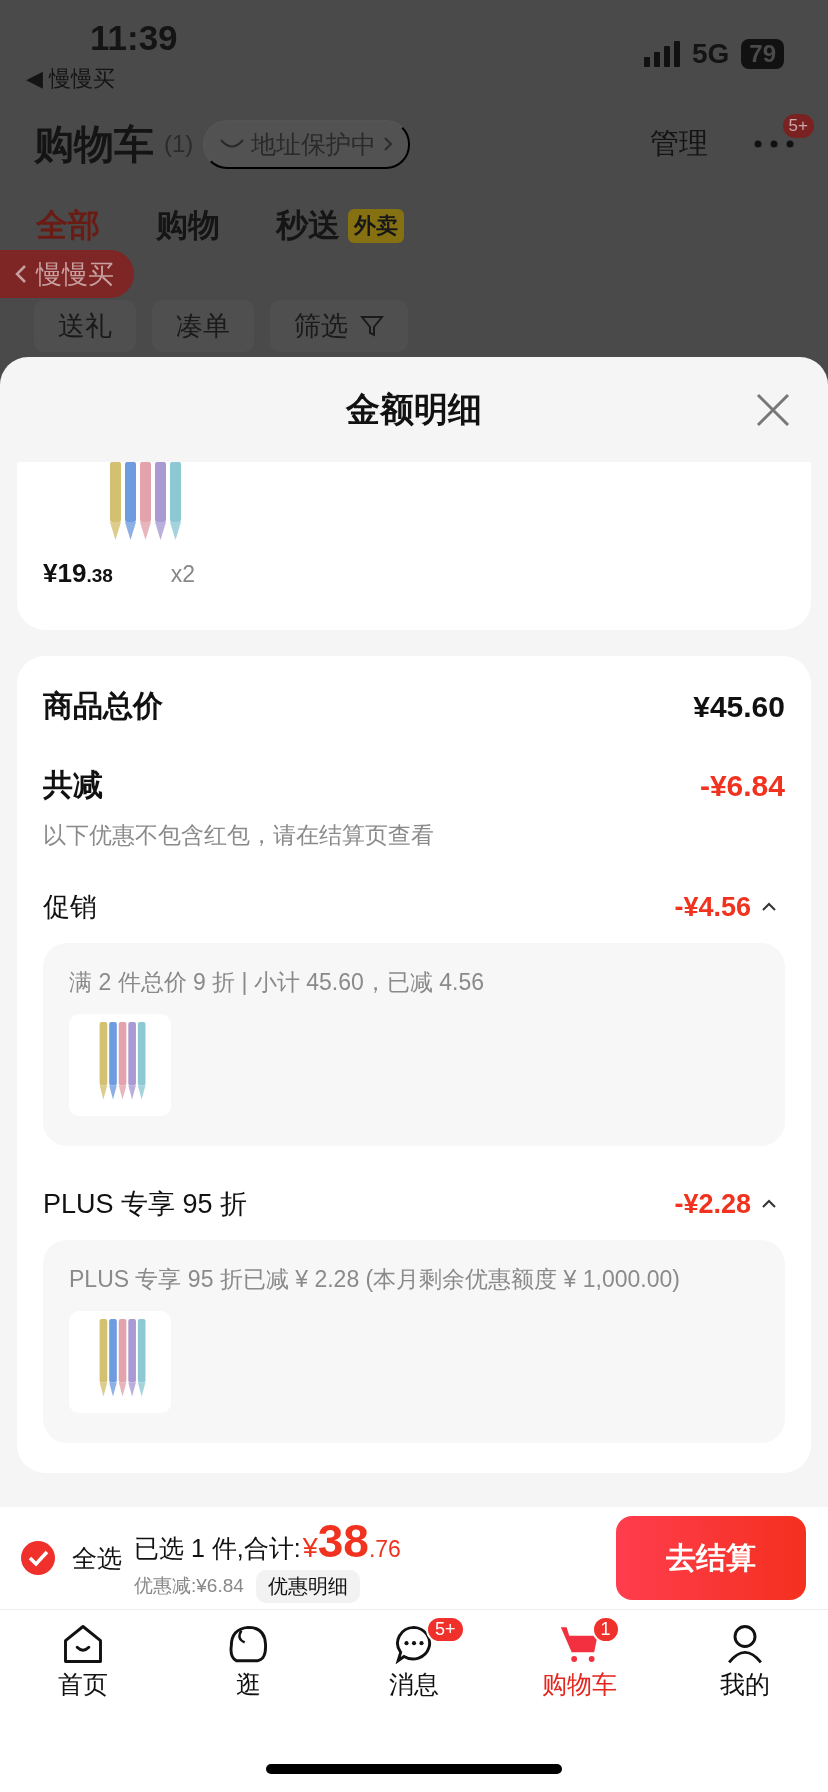 This screenshot has height=1792, width=828. What do you see at coordinates (605, 1629) in the screenshot?
I see `notification-badge: 1` at bounding box center [605, 1629].